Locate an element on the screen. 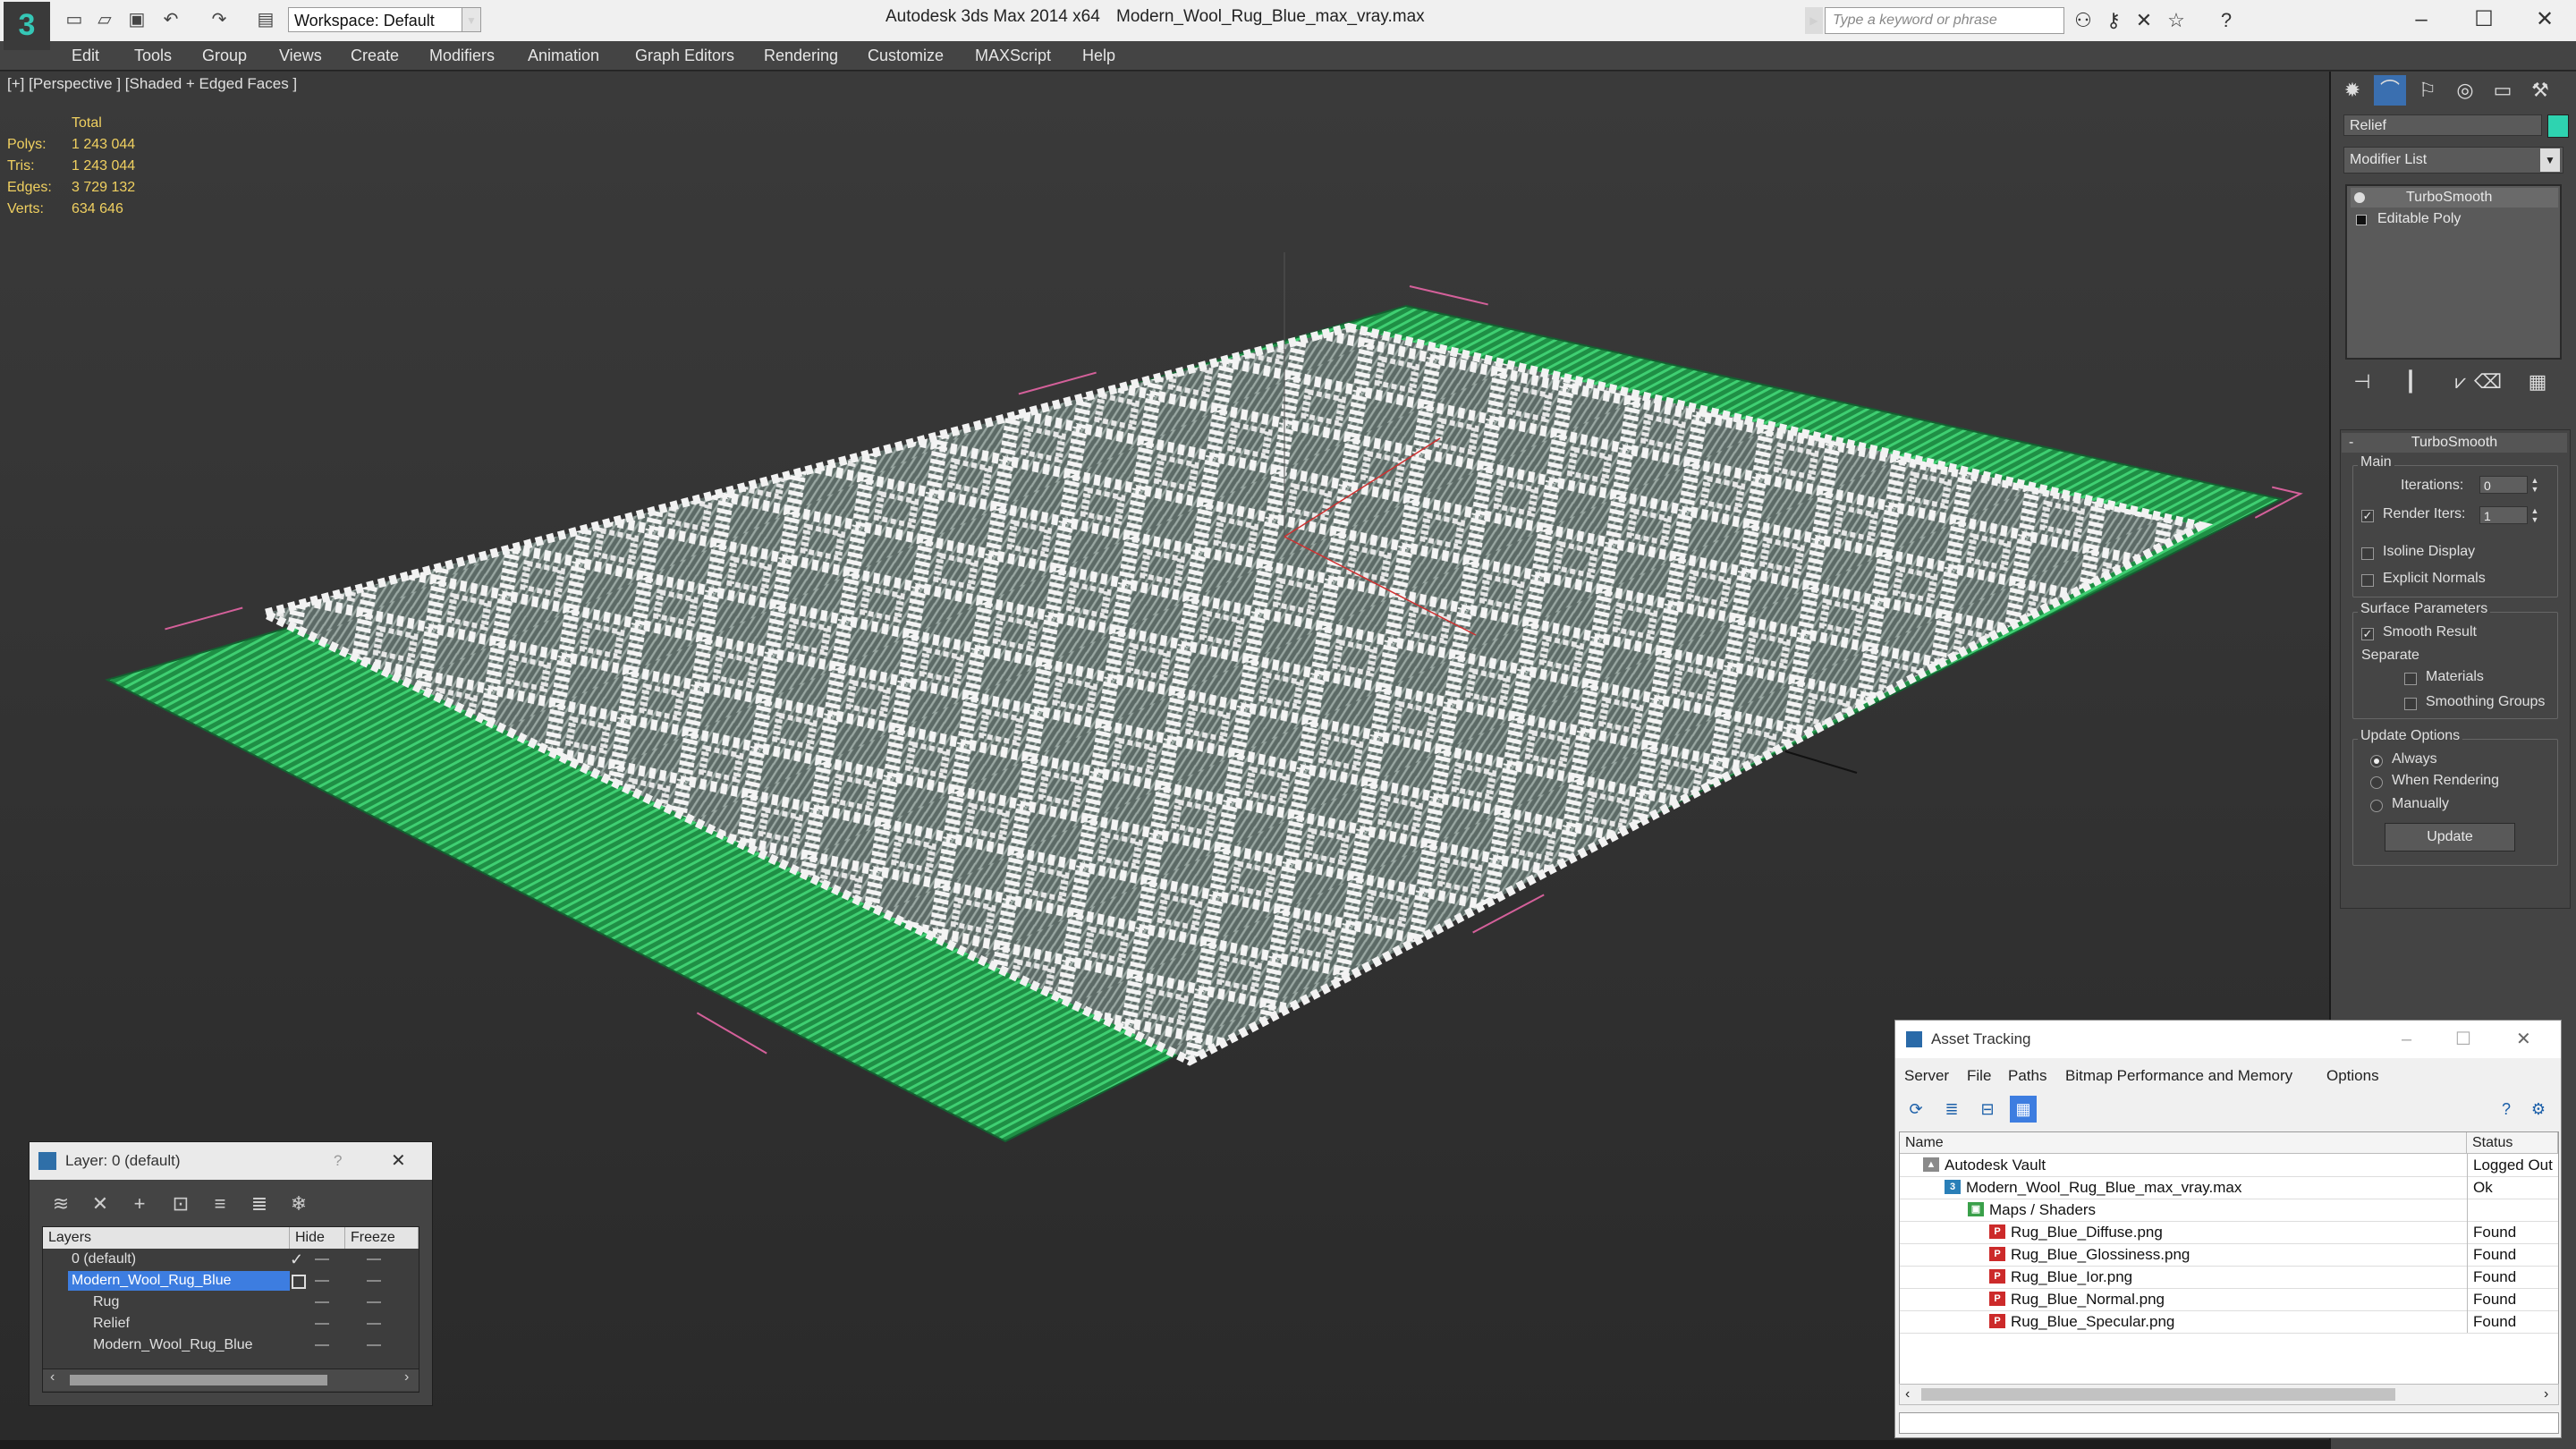 Image resolution: width=2576 pixels, height=1449 pixels. modifier-list-select: Modifier List is located at coordinates (2453, 160).